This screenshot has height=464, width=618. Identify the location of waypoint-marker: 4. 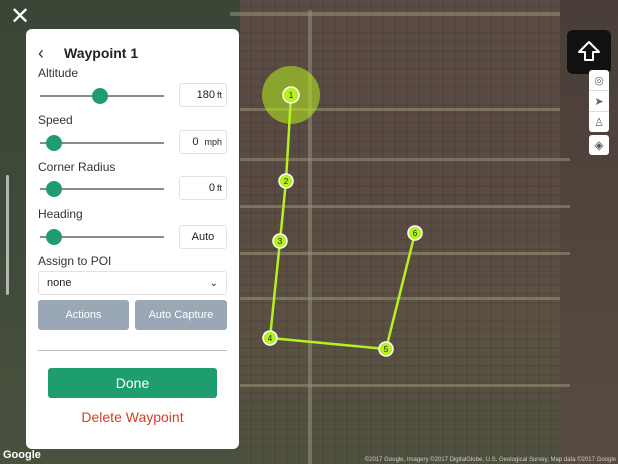
(270, 338).